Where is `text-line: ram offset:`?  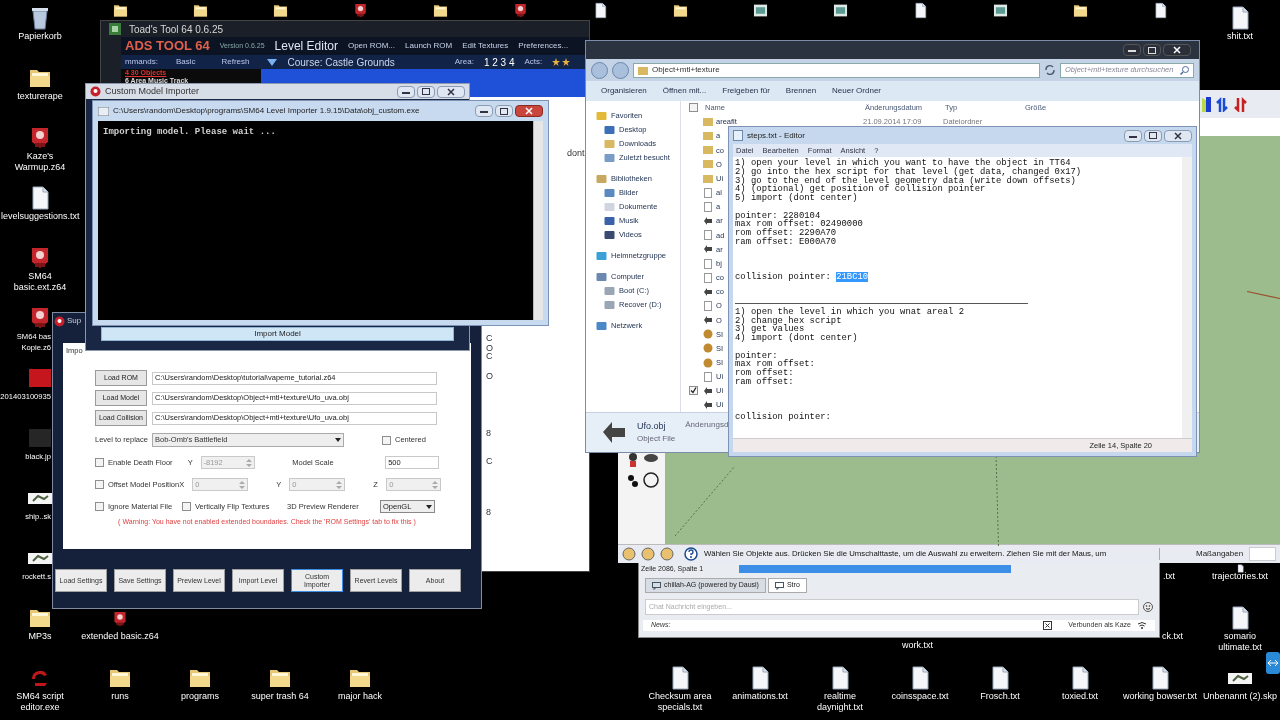 text-line: ram offset: is located at coordinates (765, 382).